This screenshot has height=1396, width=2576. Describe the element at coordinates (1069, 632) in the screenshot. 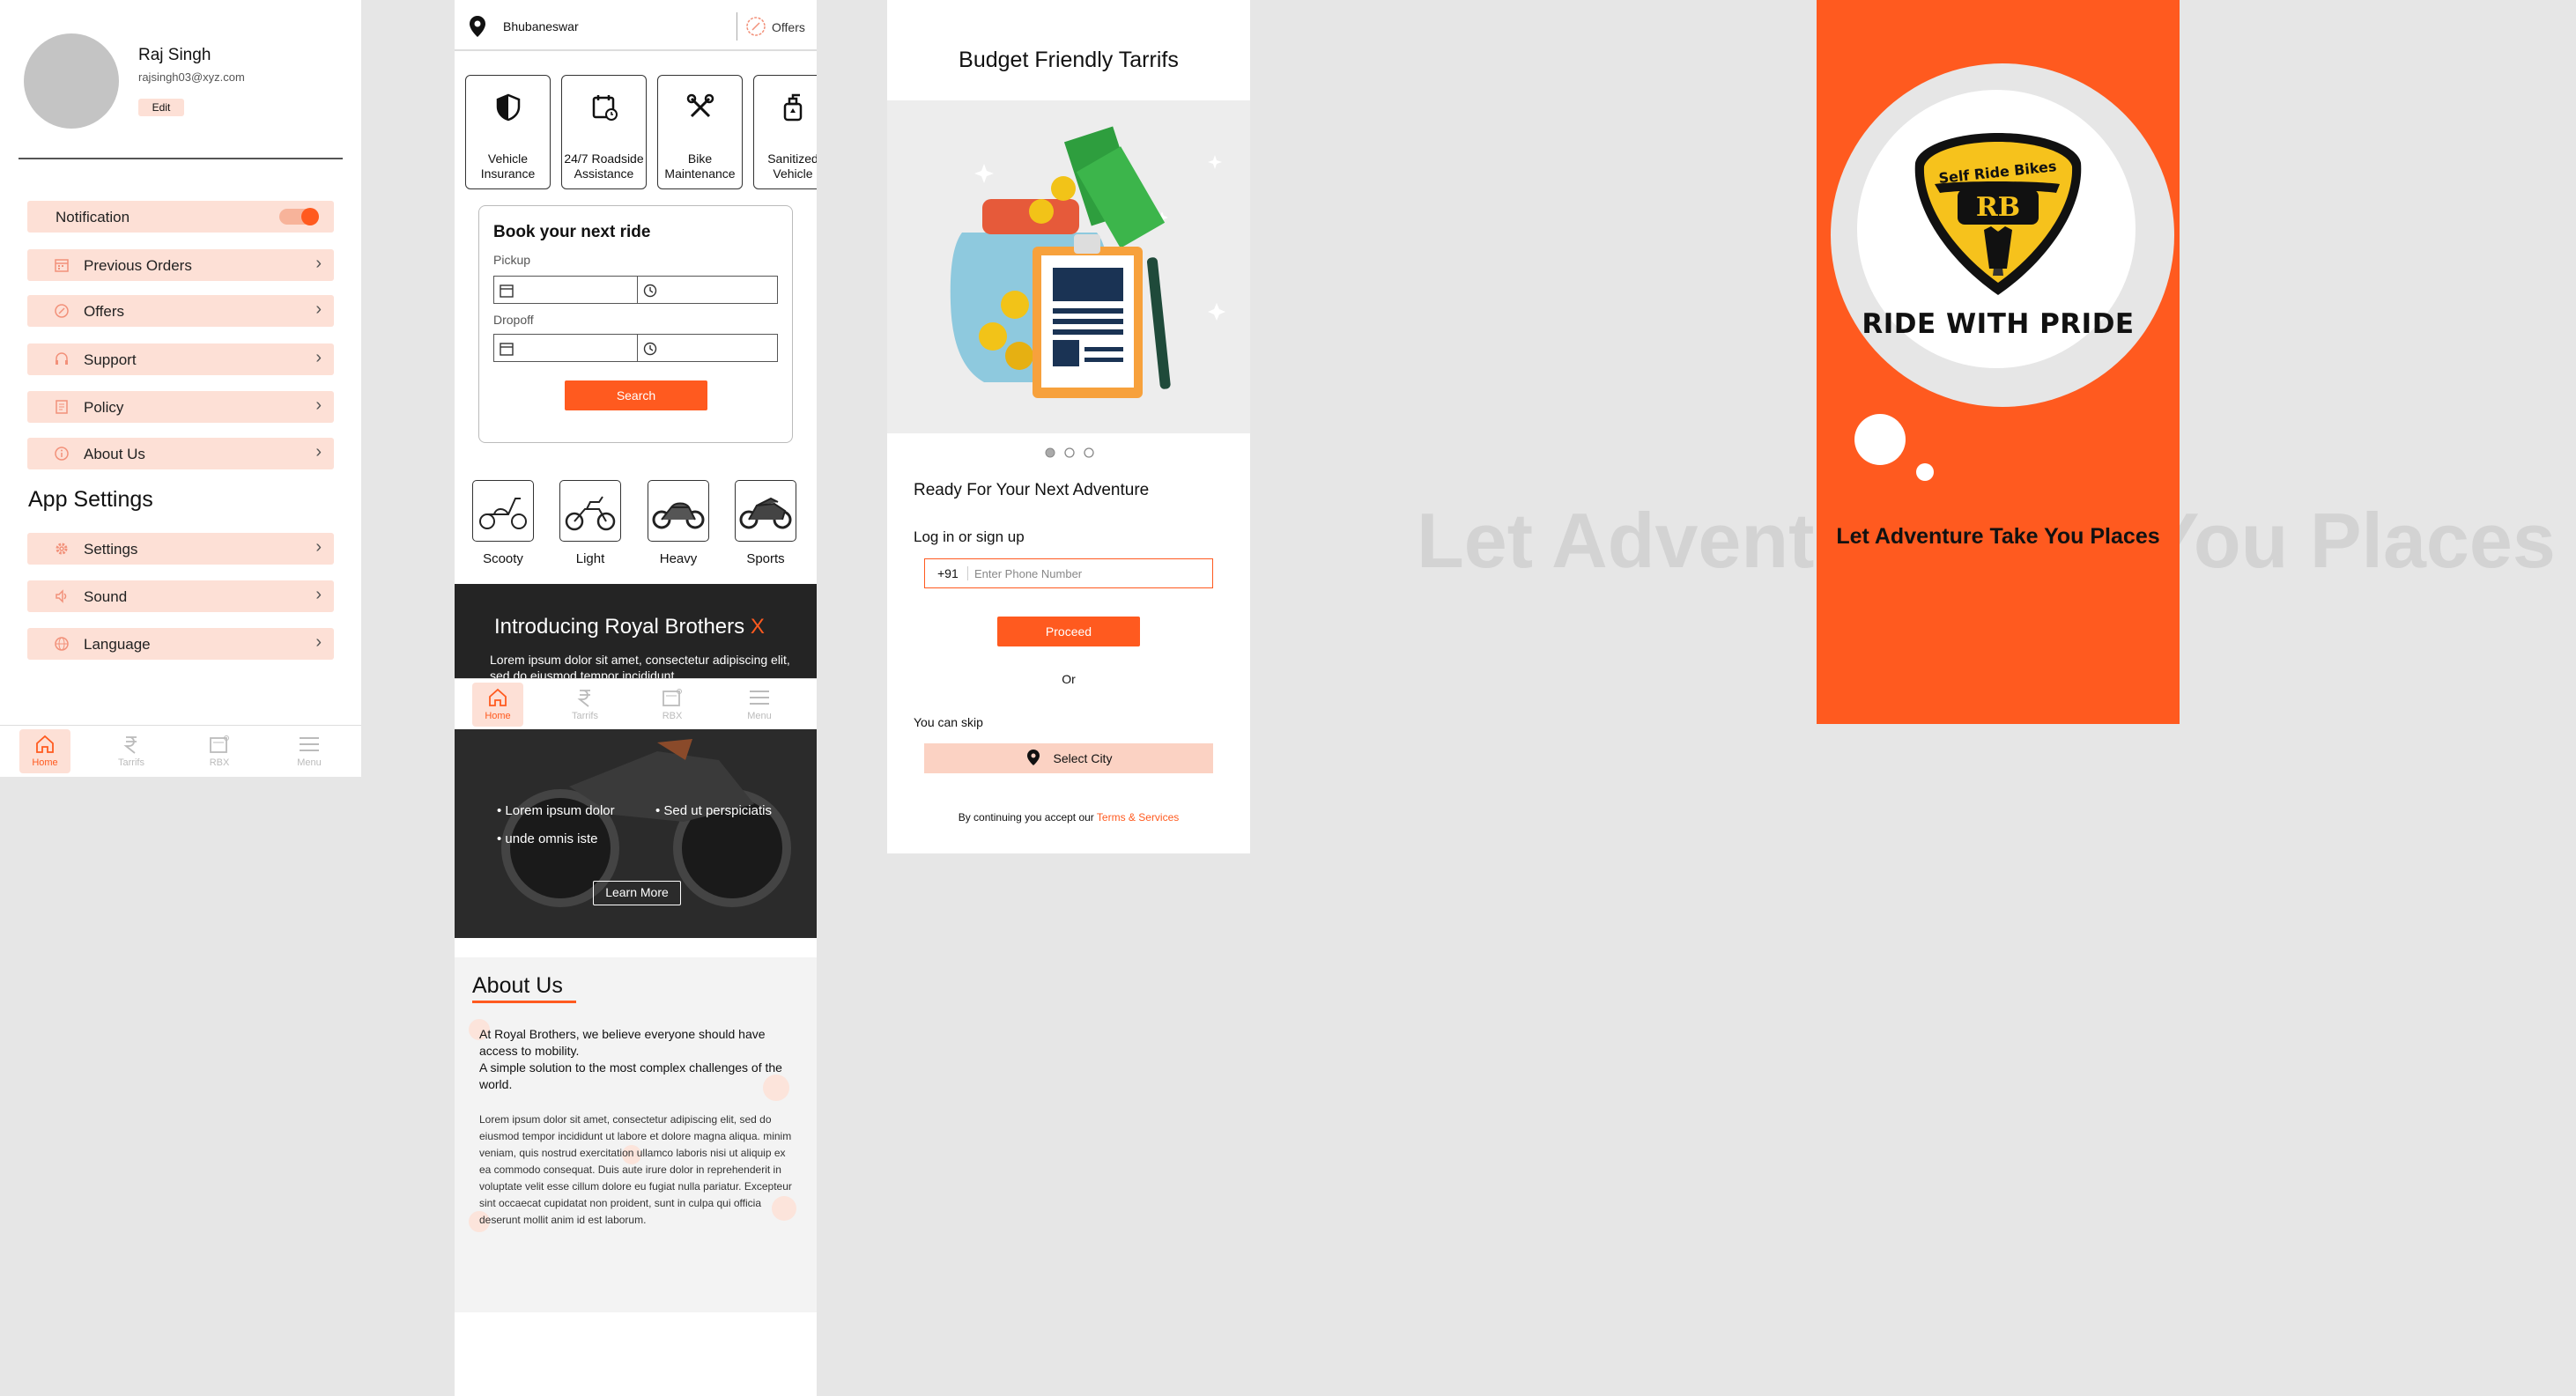

I see `proceed-button: Proceed` at that location.